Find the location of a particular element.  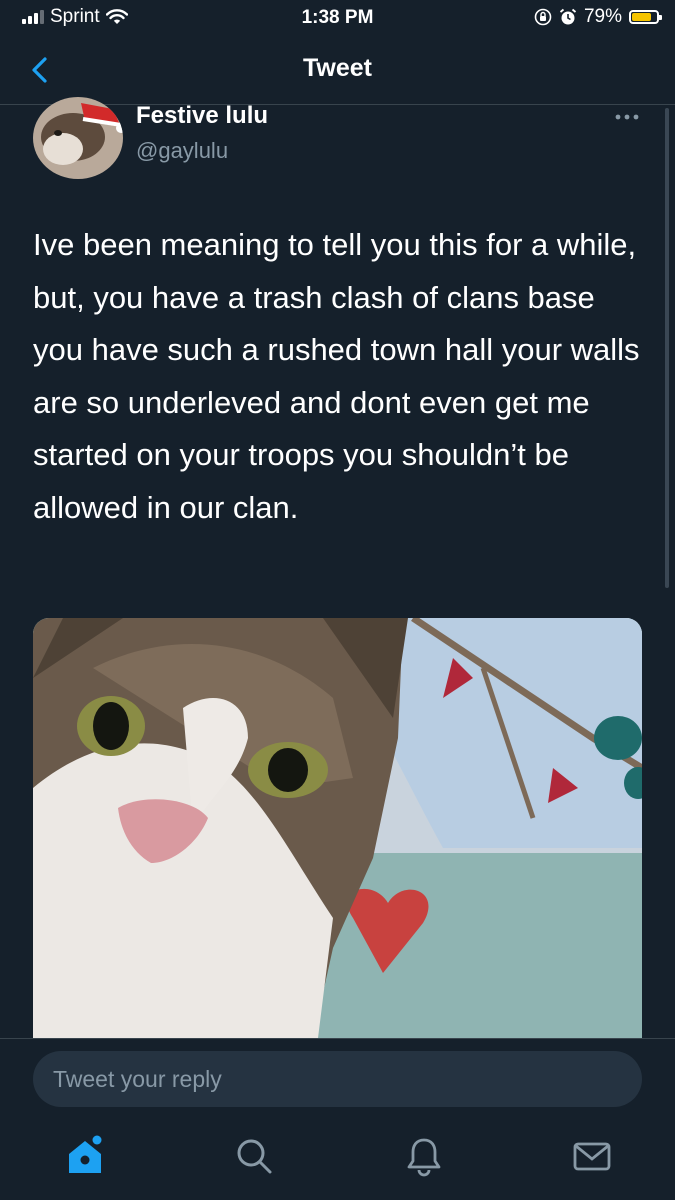

alarm-icon is located at coordinates (568, 16).